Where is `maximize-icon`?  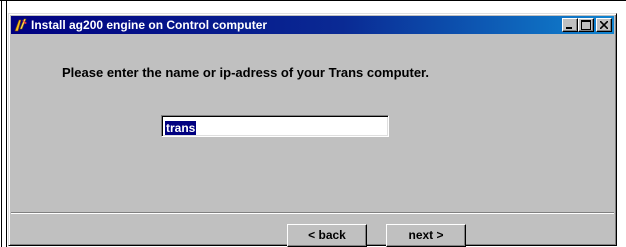 maximize-icon is located at coordinates (586, 25).